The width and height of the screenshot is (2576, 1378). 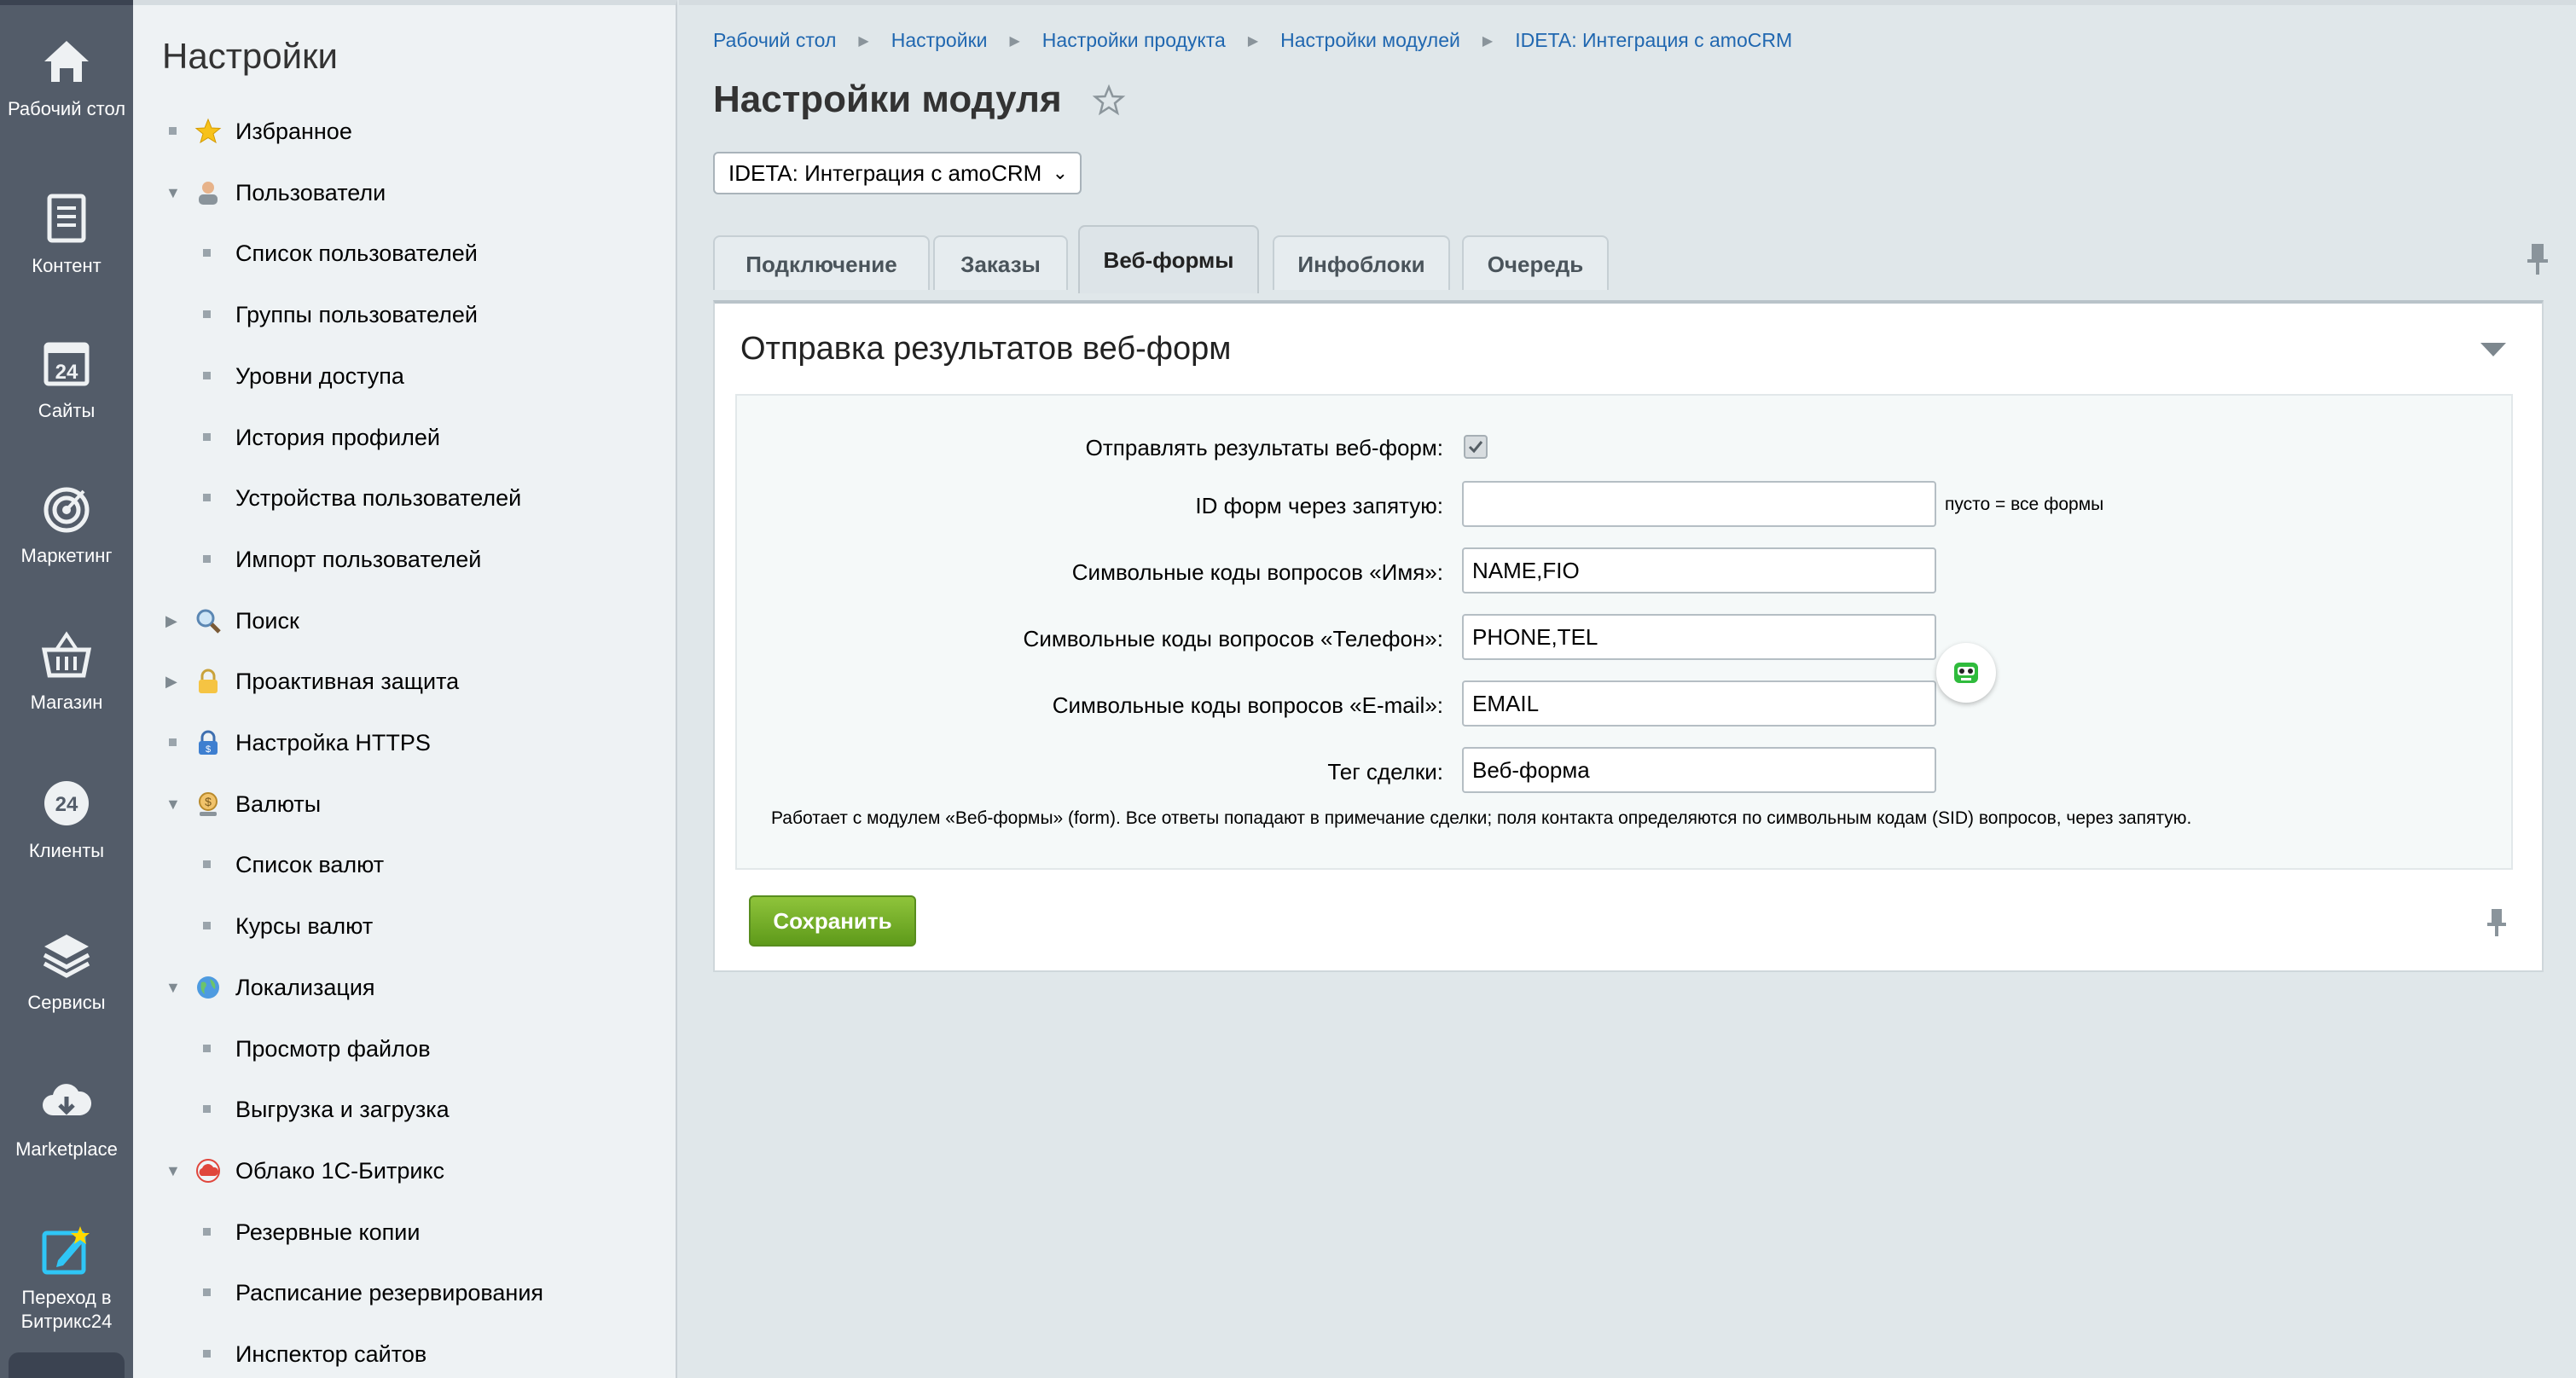 I want to click on email-codes-label: Символьные коды вопросов «E-mail»:, so click(x=1247, y=705).